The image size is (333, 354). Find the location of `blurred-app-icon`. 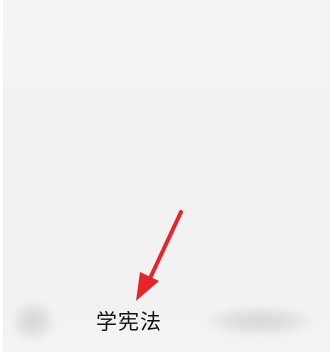

blurred-app-icon is located at coordinates (33, 321).